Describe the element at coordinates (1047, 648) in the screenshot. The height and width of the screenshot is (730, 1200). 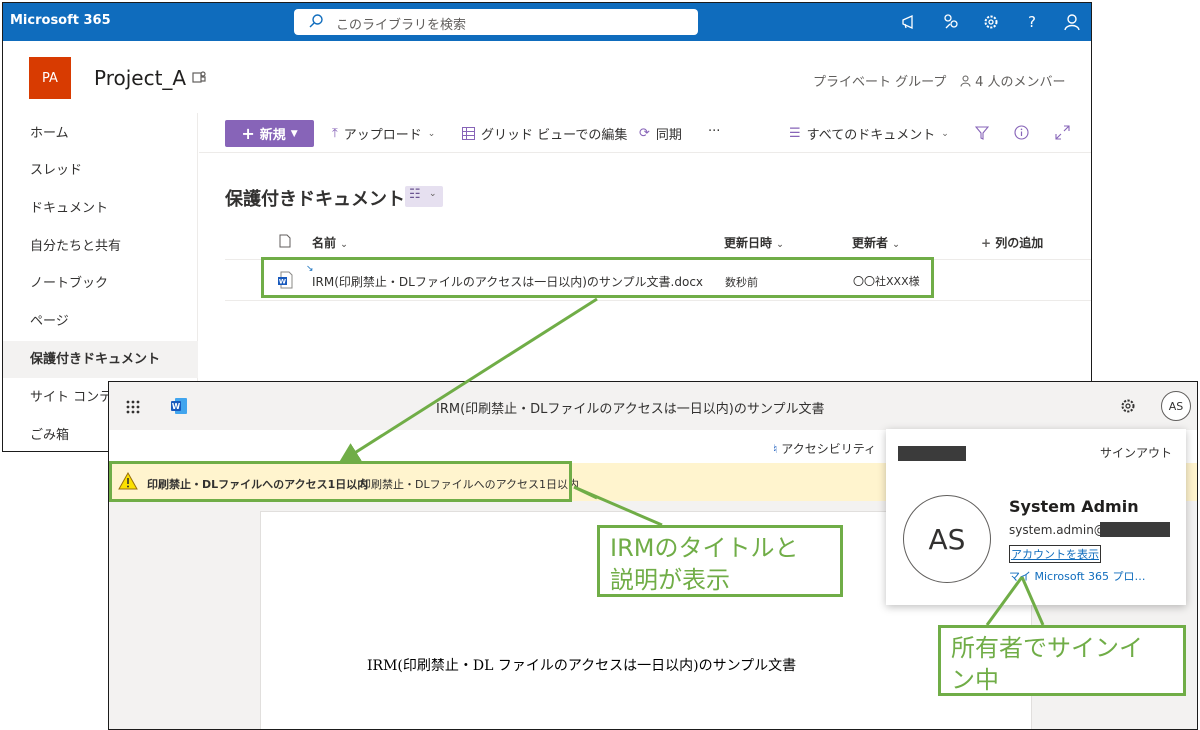
I see `callout-owner-line-1: 所有者でサインイ` at that location.